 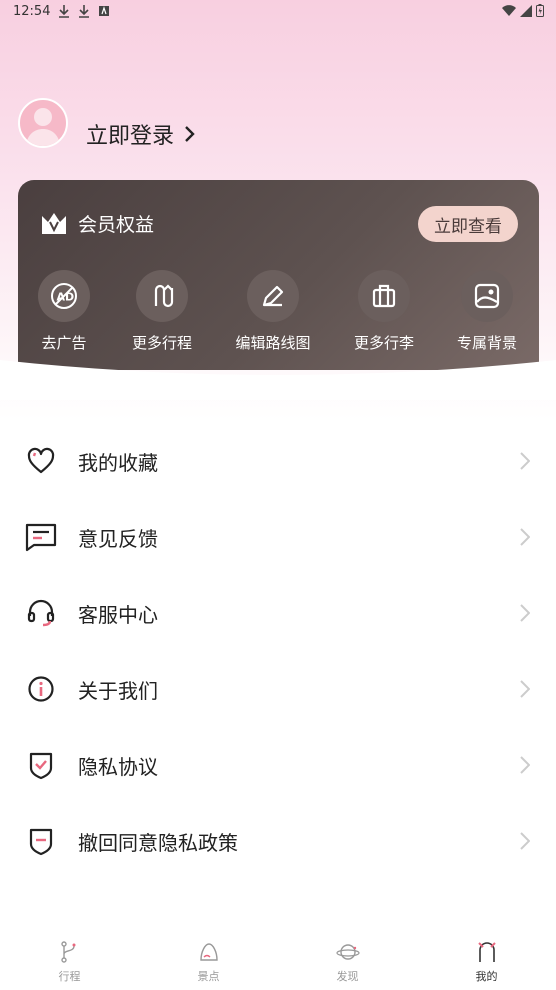 What do you see at coordinates (526, 10) in the screenshot?
I see `signal-icon` at bounding box center [526, 10].